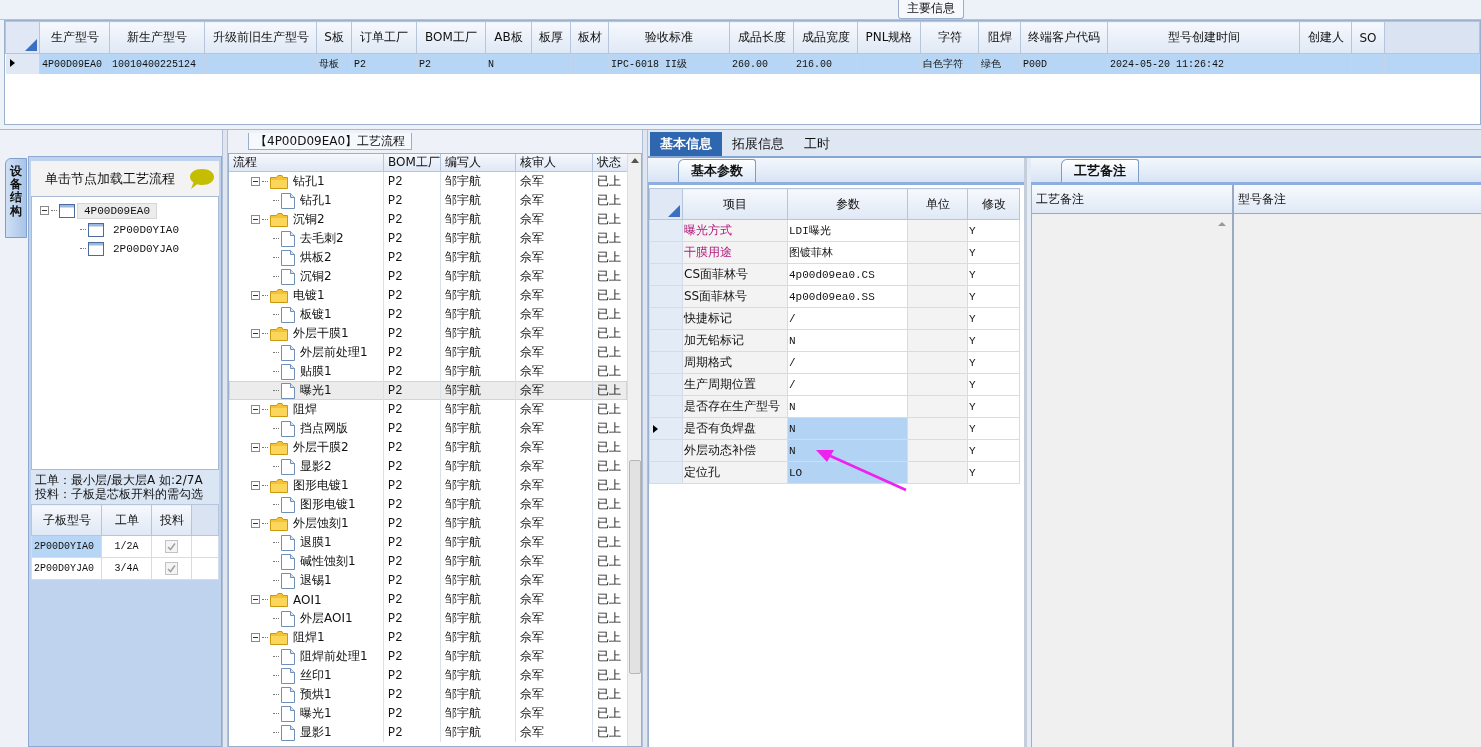  What do you see at coordinates (314, 466) in the screenshot?
I see `tree-node: 显影2` at bounding box center [314, 466].